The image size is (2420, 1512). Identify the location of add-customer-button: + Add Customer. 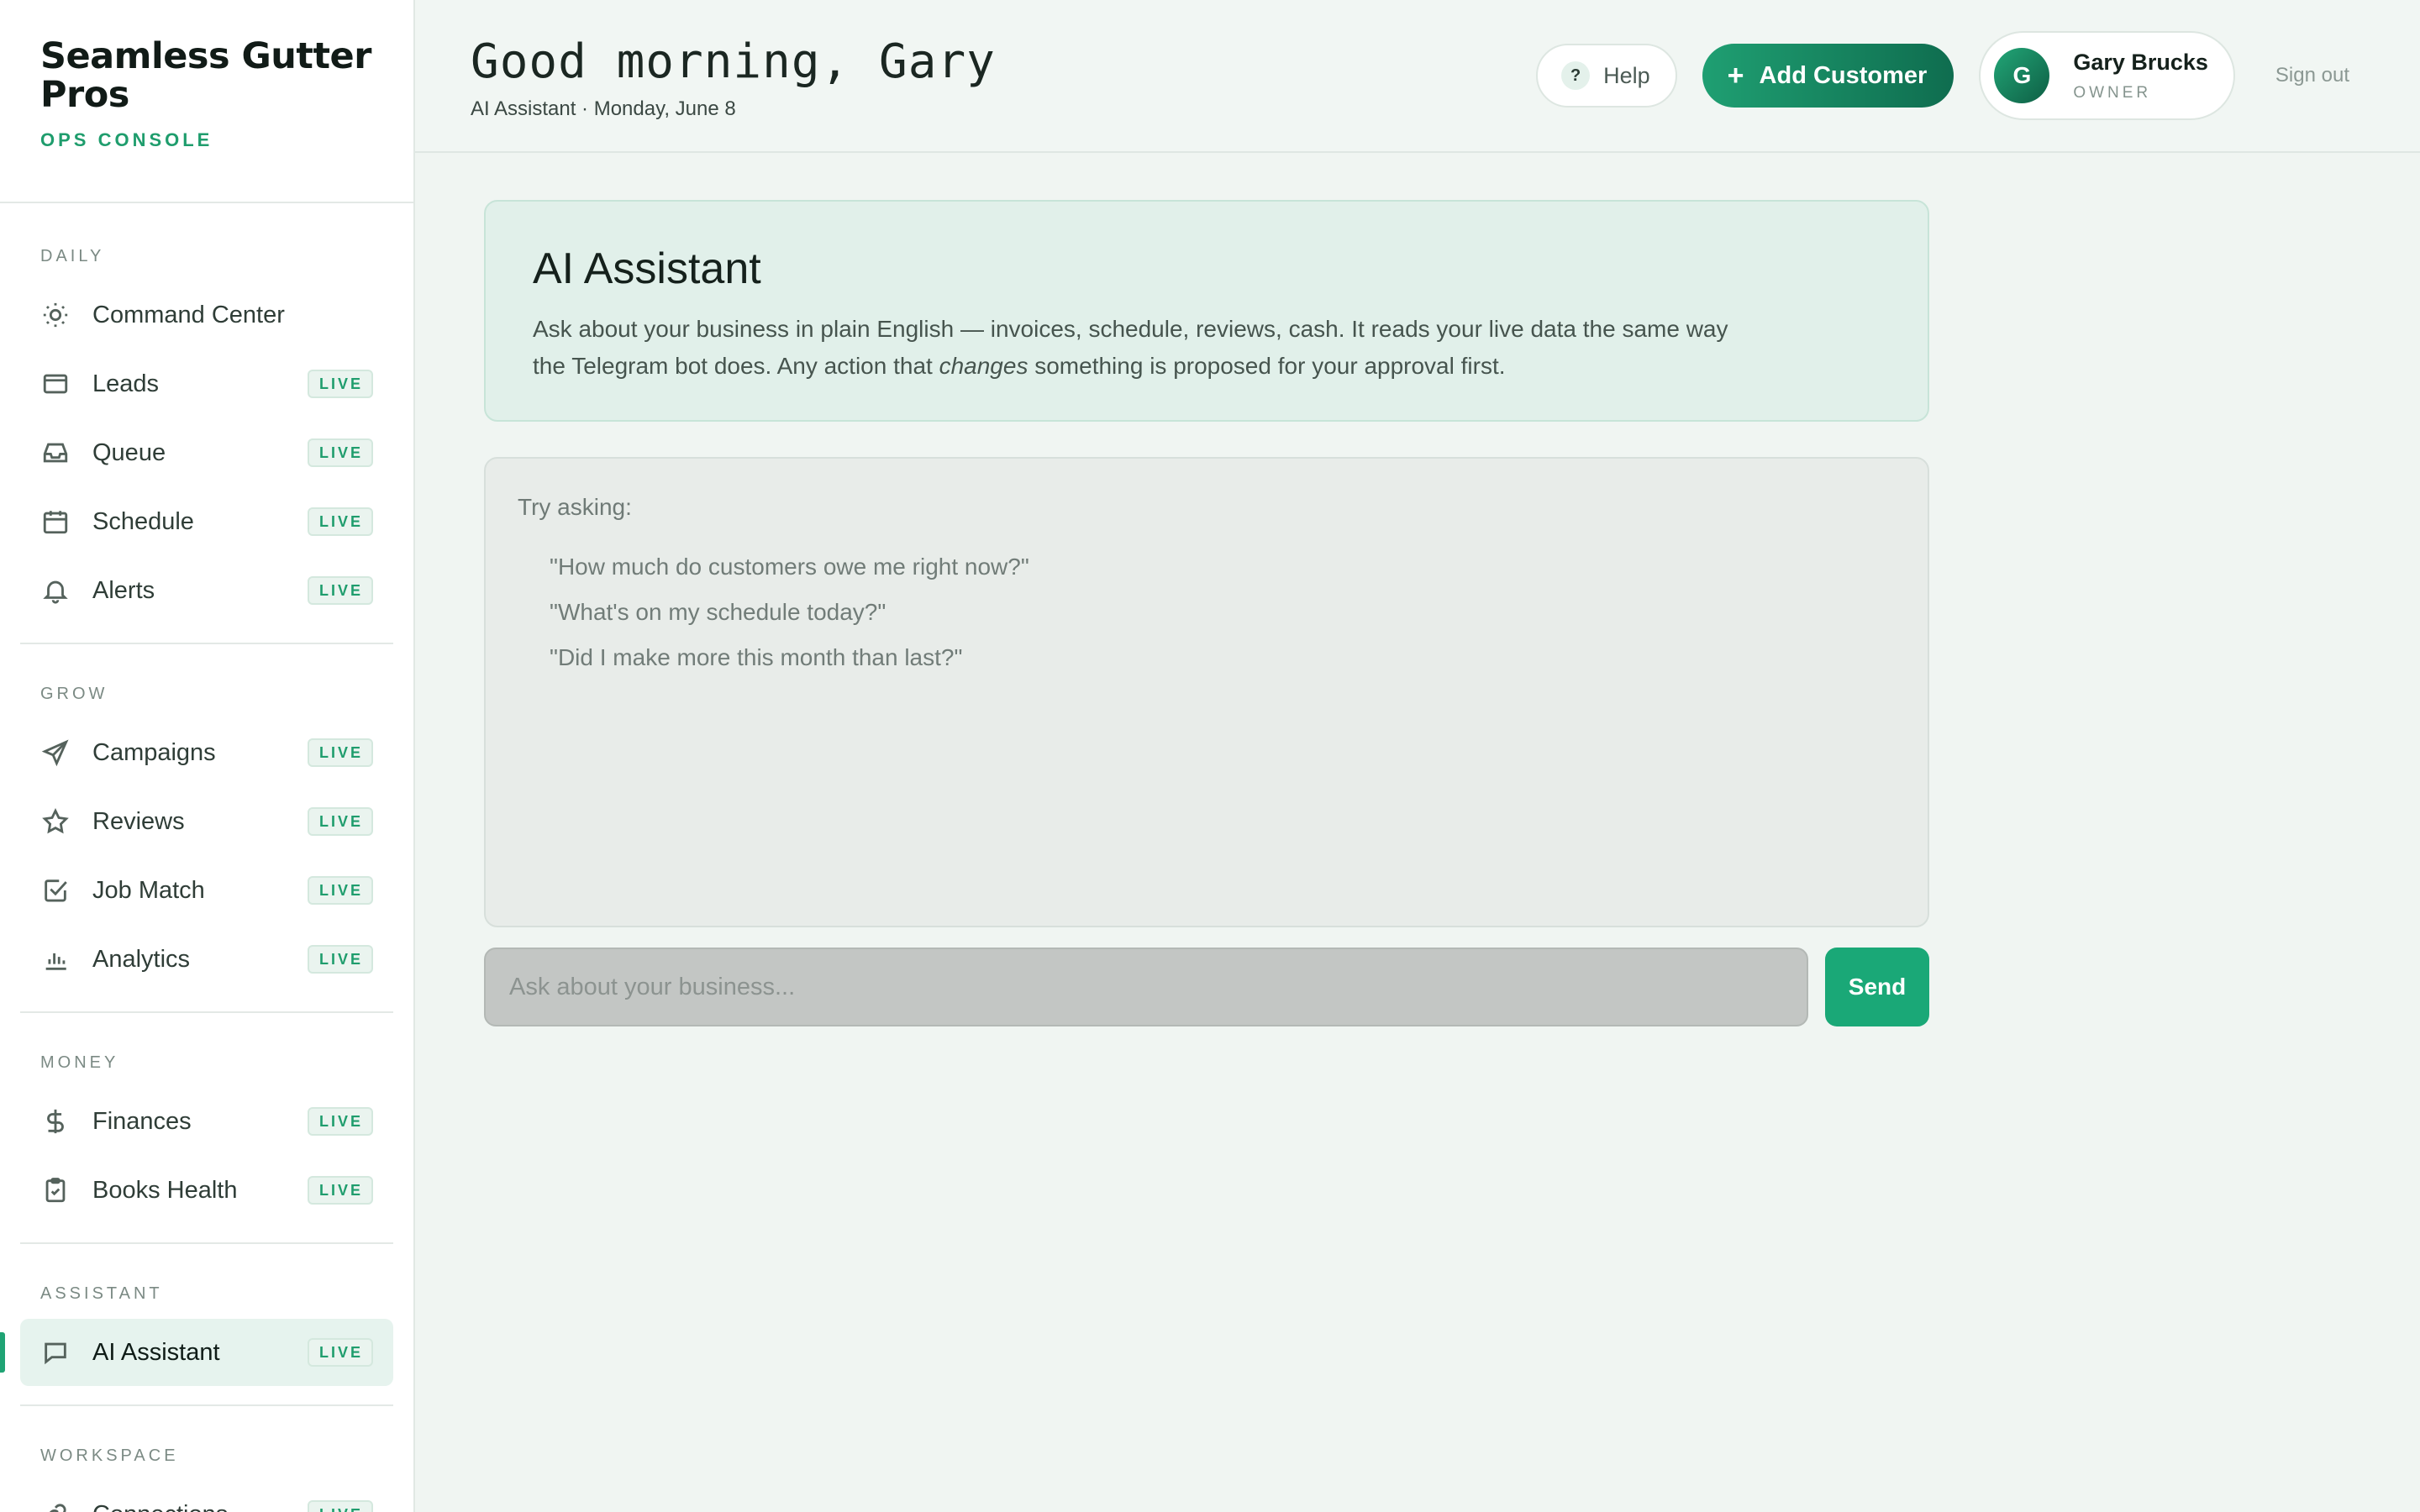
(1828, 76).